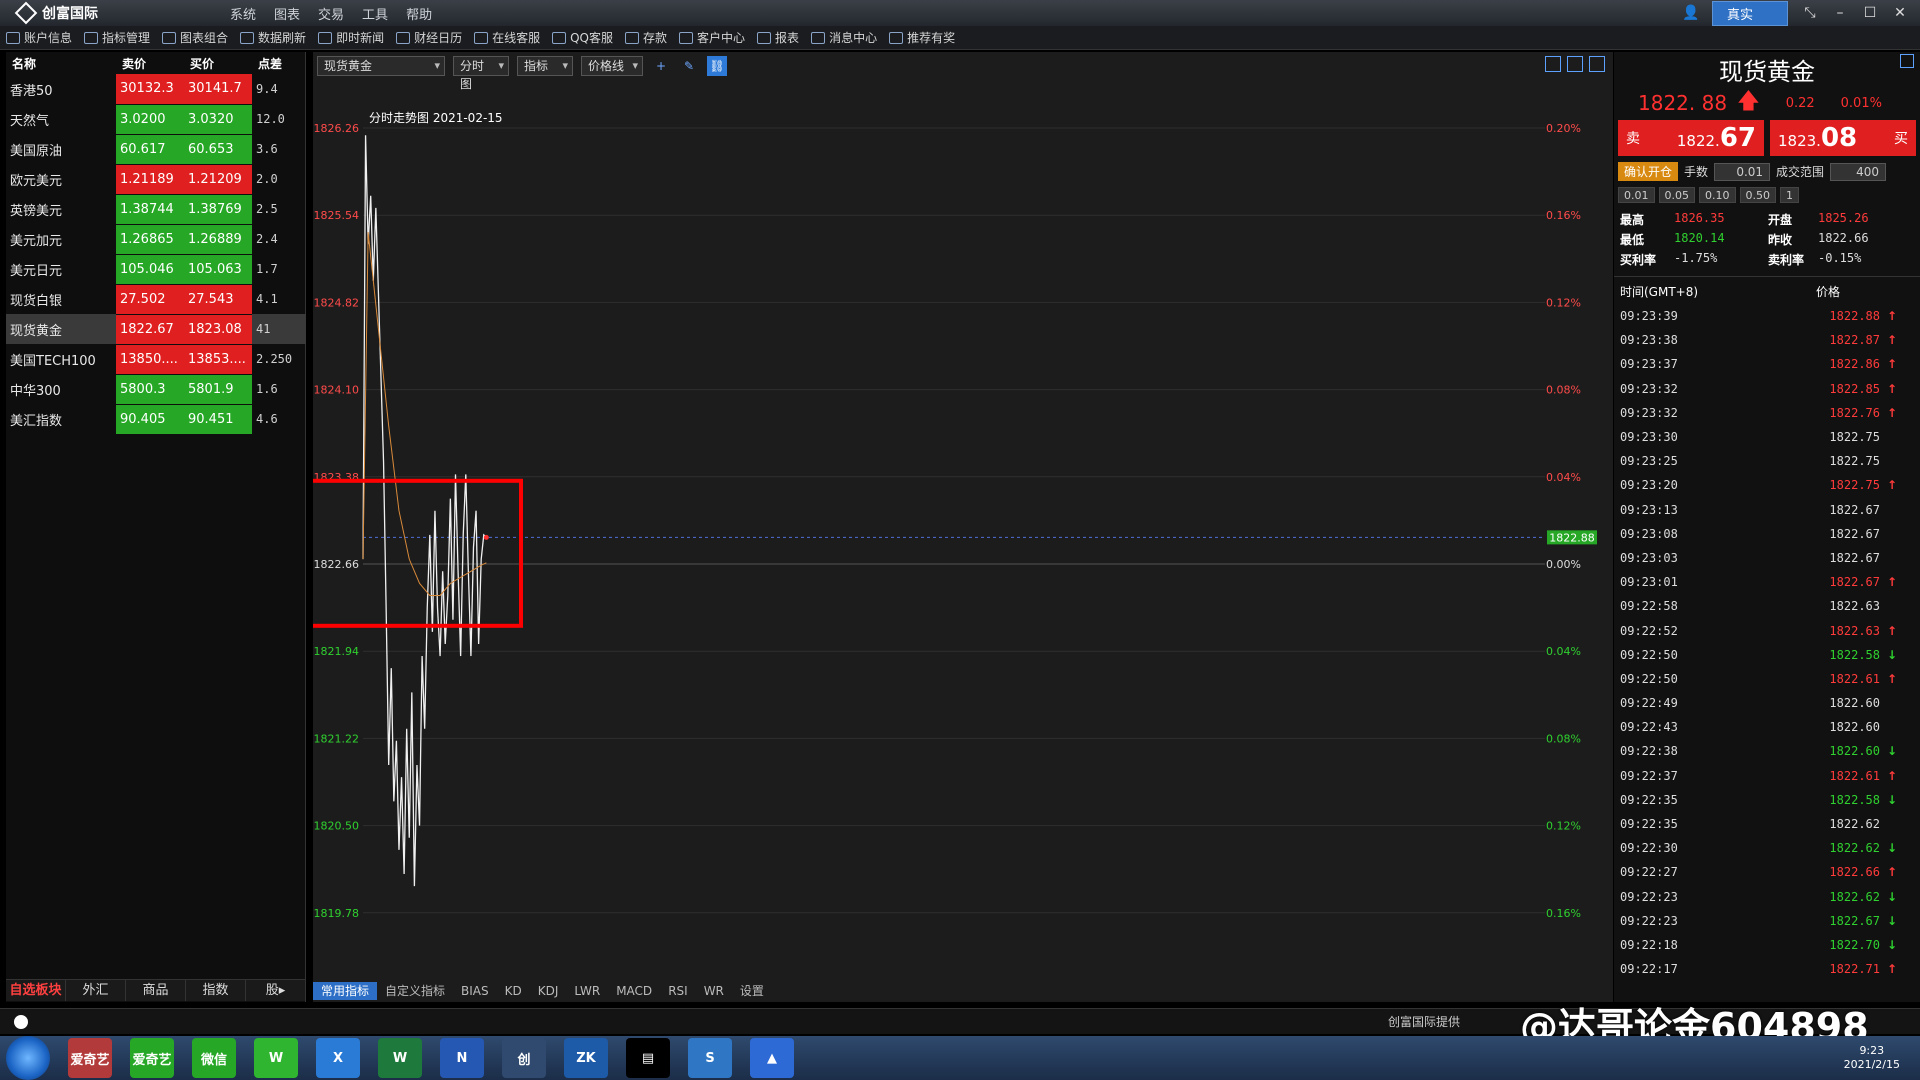  Describe the element at coordinates (507, 37) in the screenshot. I see `toolbar-online-service-button: 在线客服` at that location.